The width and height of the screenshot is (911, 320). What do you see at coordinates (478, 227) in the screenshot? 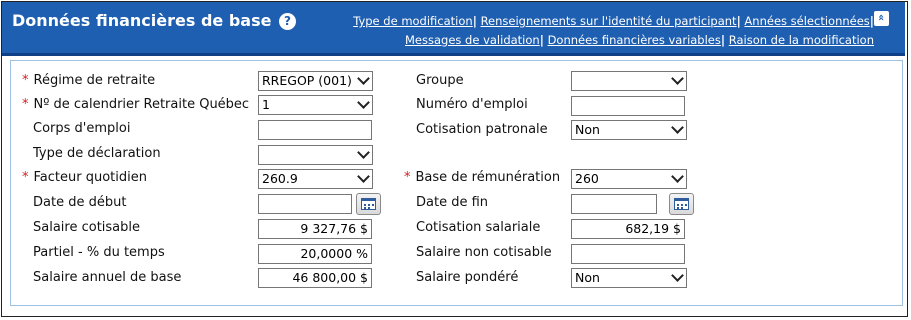
I see `label-cotisation-salariale: Cotisation salariale` at bounding box center [478, 227].